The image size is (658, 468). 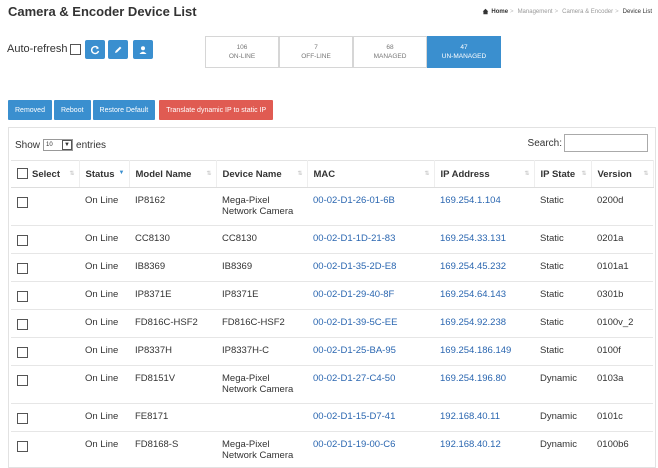 I want to click on column-device-name: Device Name ⇅, so click(x=262, y=174).